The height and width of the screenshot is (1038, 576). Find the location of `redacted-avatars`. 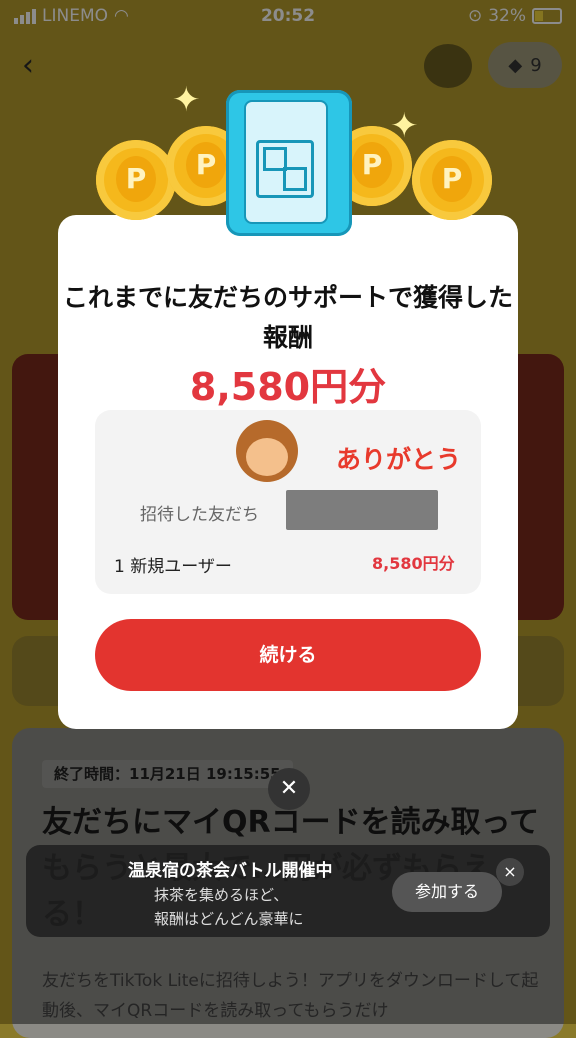

redacted-avatars is located at coordinates (362, 510).